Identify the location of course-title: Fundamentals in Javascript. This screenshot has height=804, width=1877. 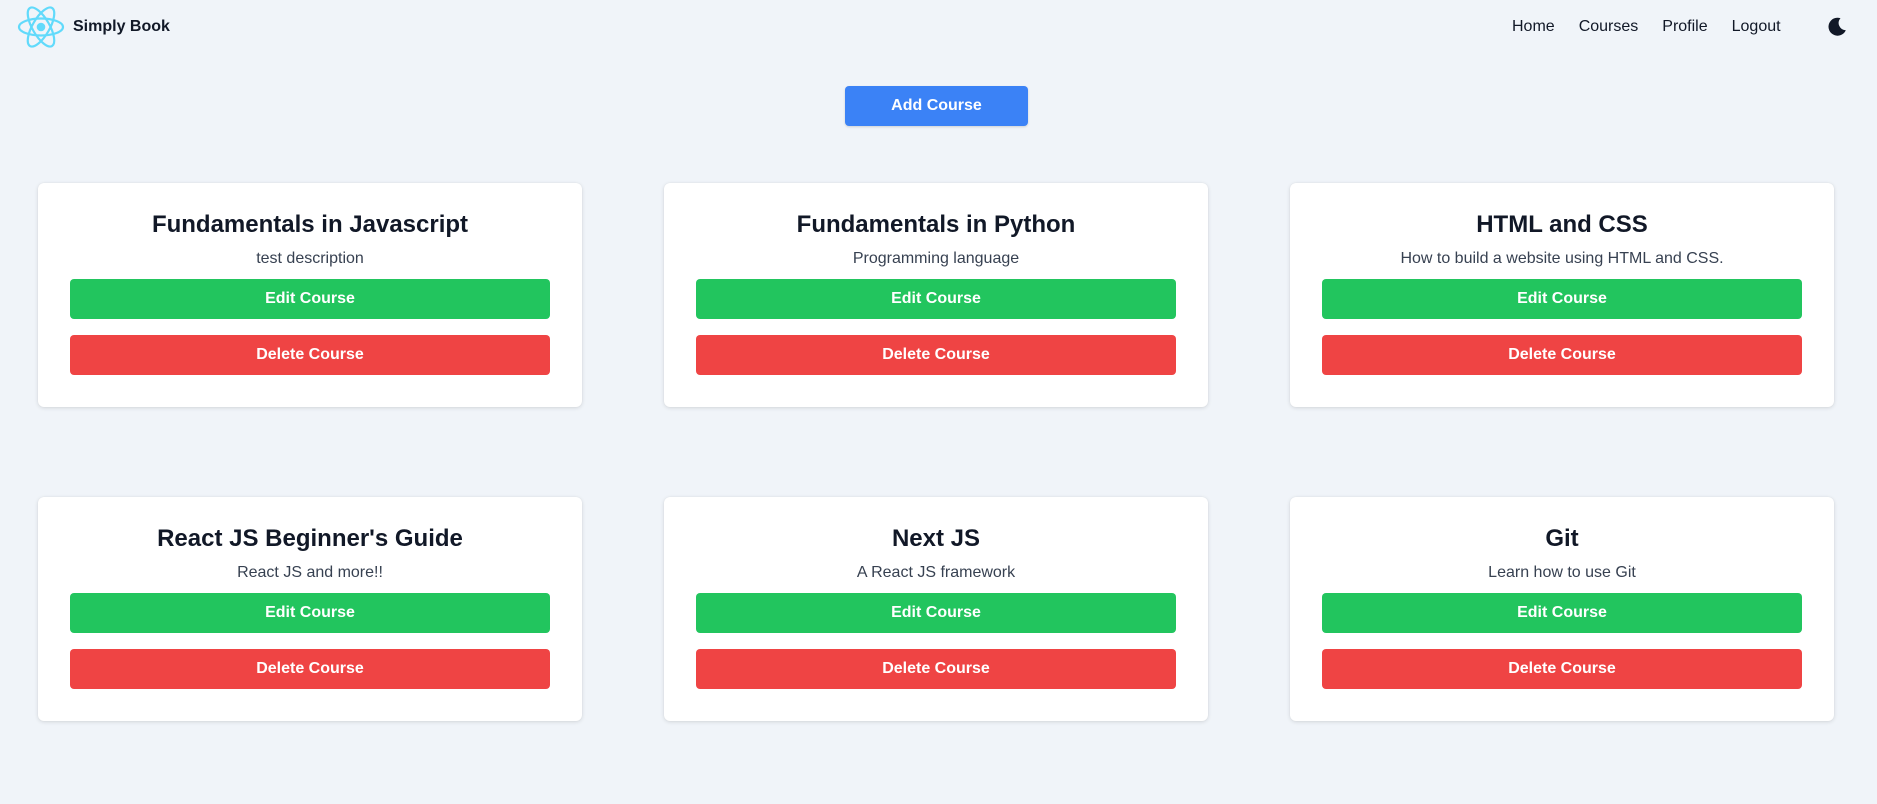
(310, 224).